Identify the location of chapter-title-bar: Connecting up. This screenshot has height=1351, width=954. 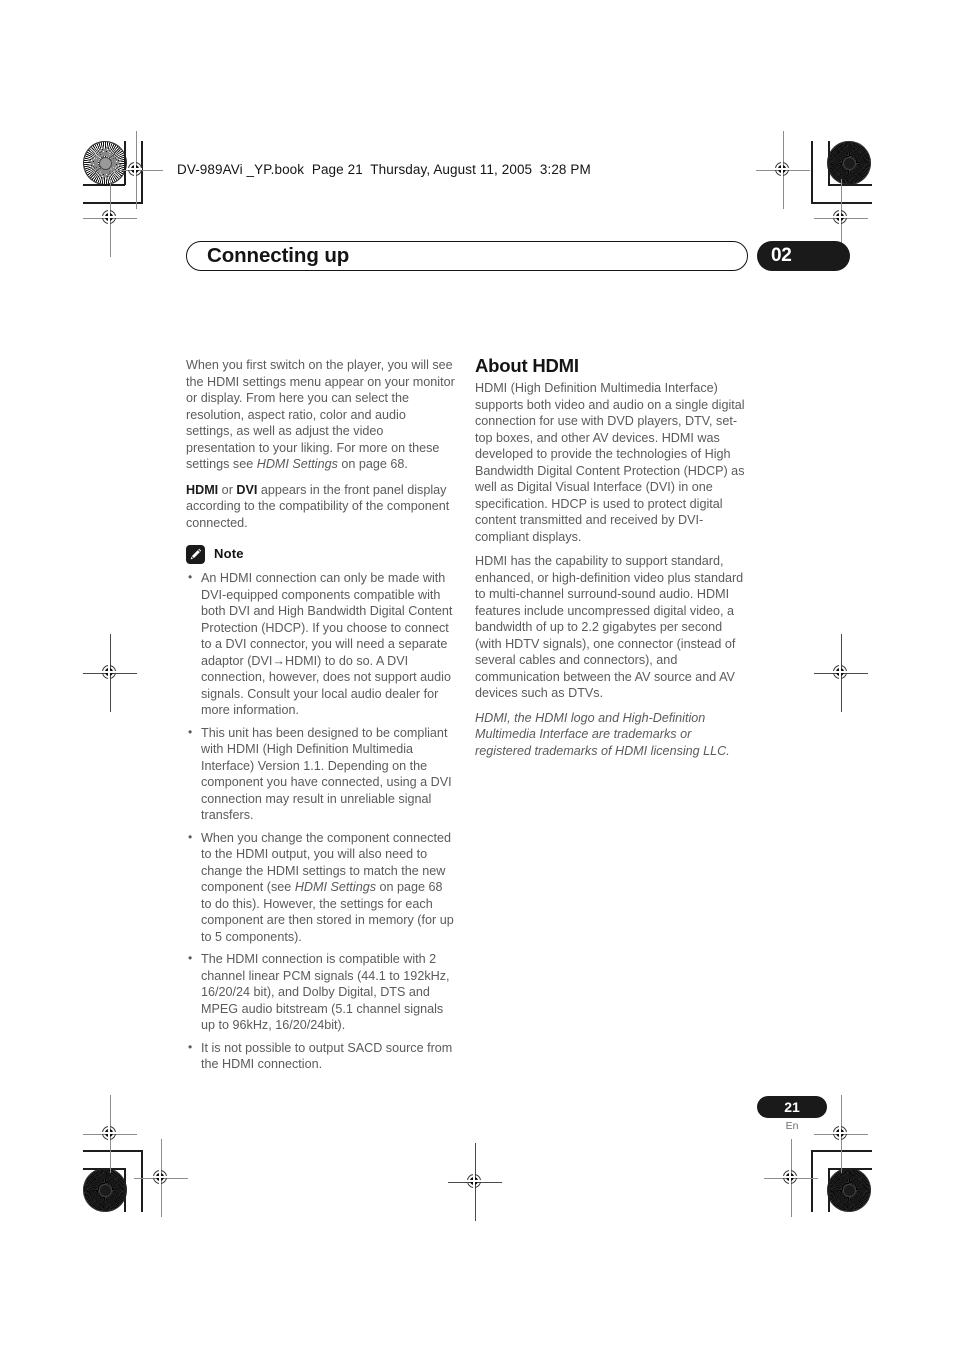
(467, 256).